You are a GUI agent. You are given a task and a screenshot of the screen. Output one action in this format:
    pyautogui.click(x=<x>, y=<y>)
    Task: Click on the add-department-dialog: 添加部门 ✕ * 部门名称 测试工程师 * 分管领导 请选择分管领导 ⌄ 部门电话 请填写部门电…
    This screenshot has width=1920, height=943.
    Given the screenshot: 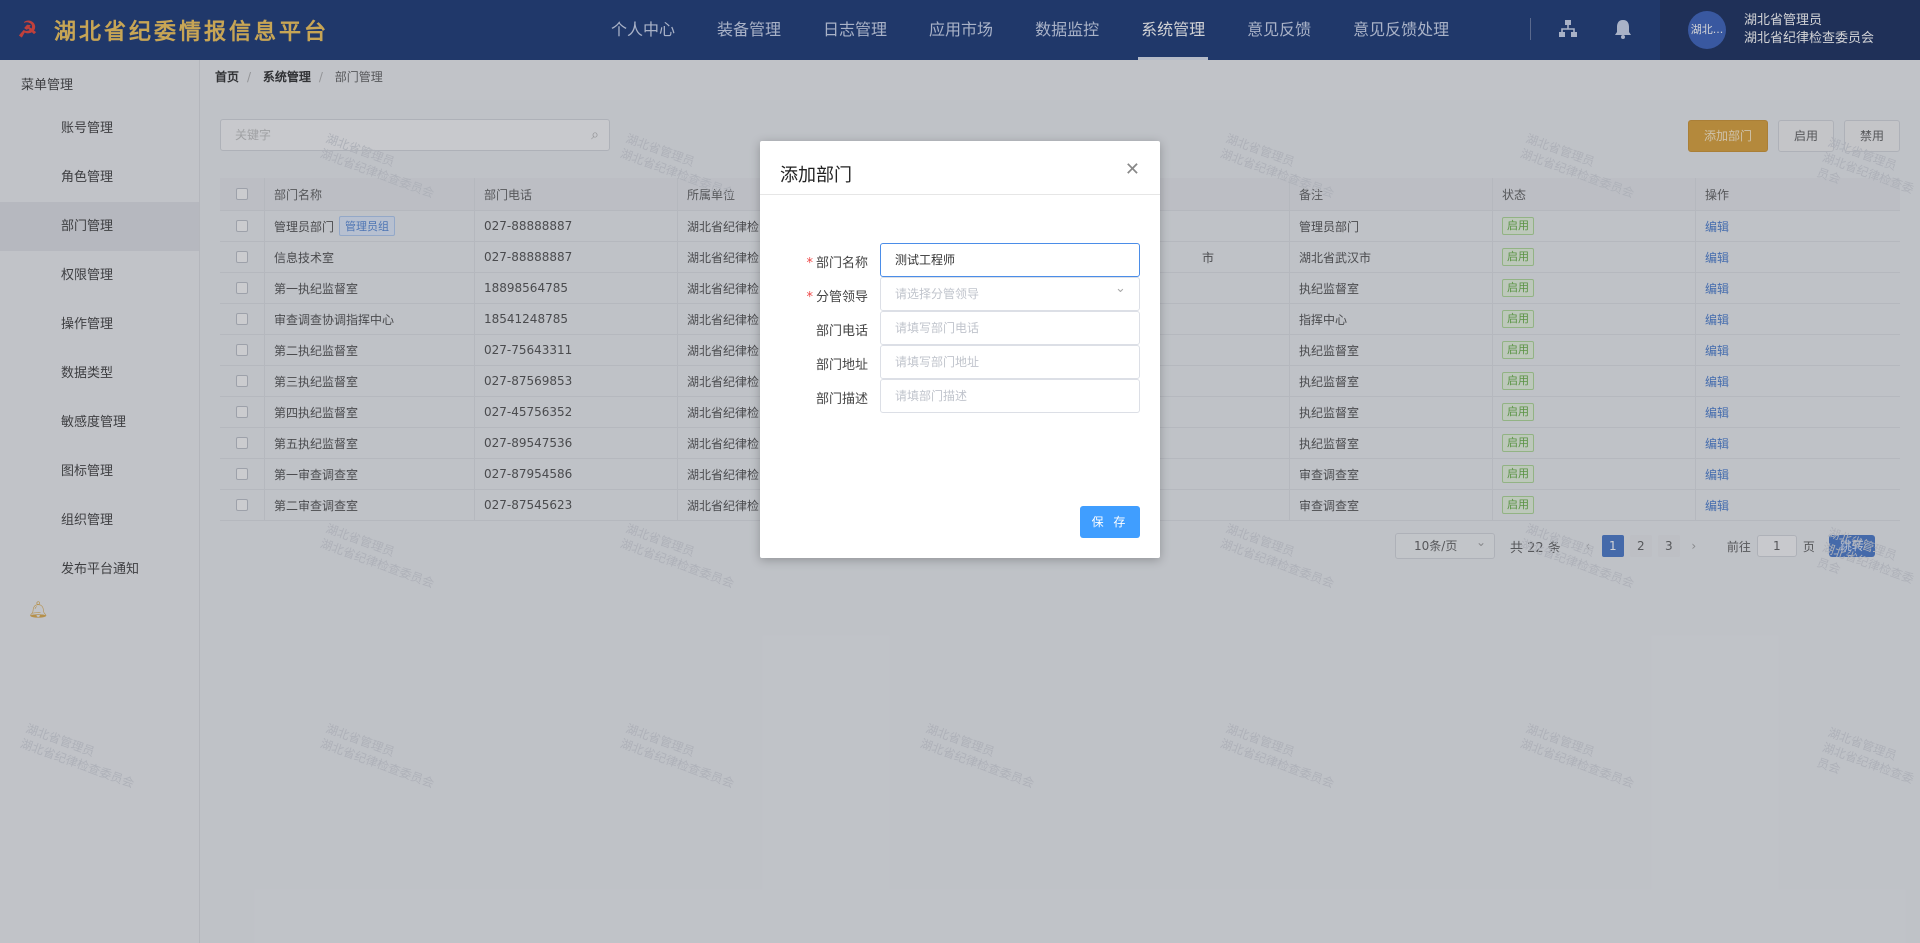 What is the action you would take?
    pyautogui.click(x=960, y=349)
    